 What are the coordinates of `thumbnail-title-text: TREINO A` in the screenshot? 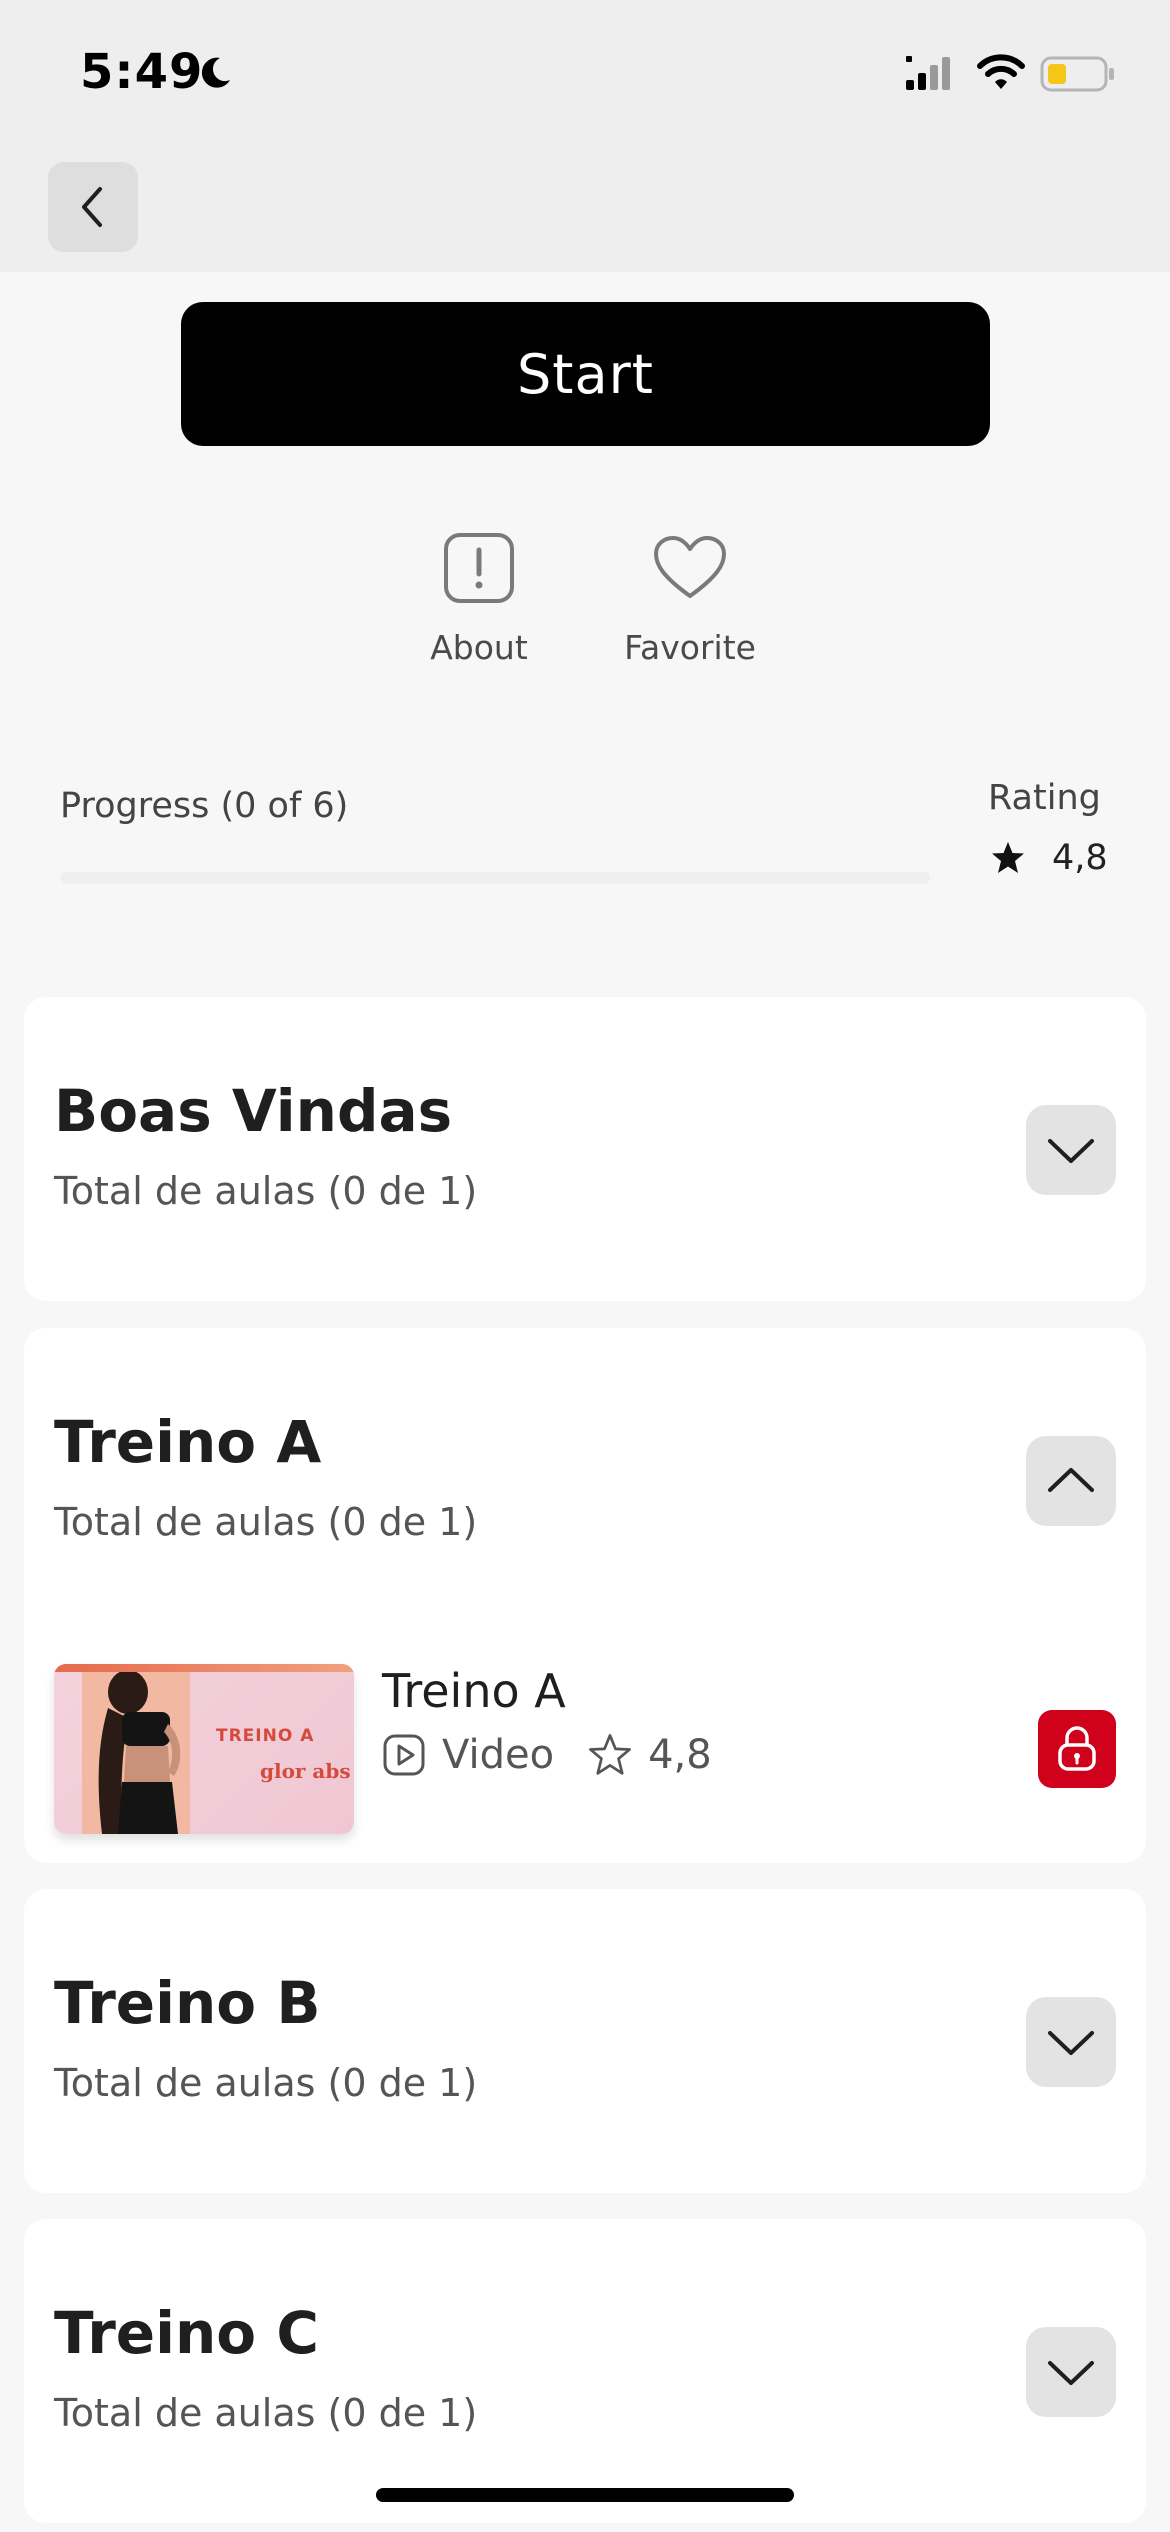 It's located at (265, 1736).